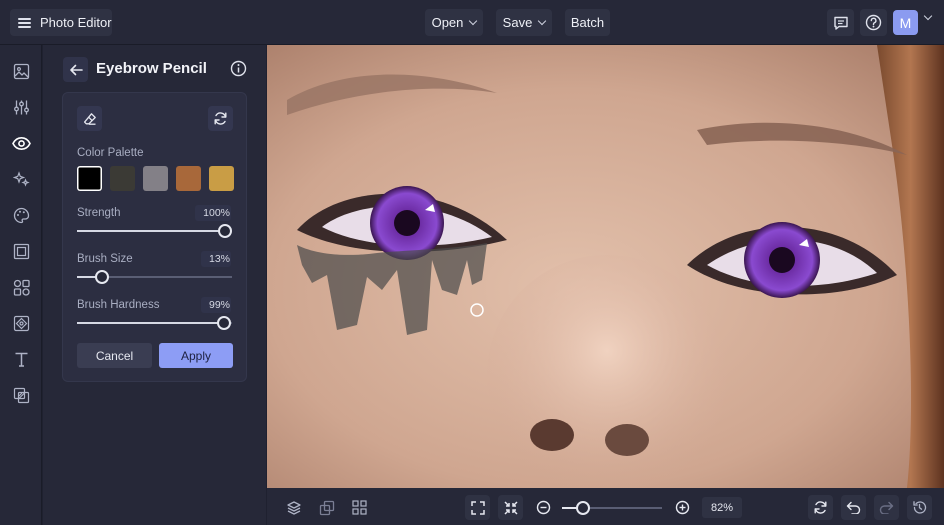 This screenshot has width=944, height=525. I want to click on open-button: Open, so click(454, 22).